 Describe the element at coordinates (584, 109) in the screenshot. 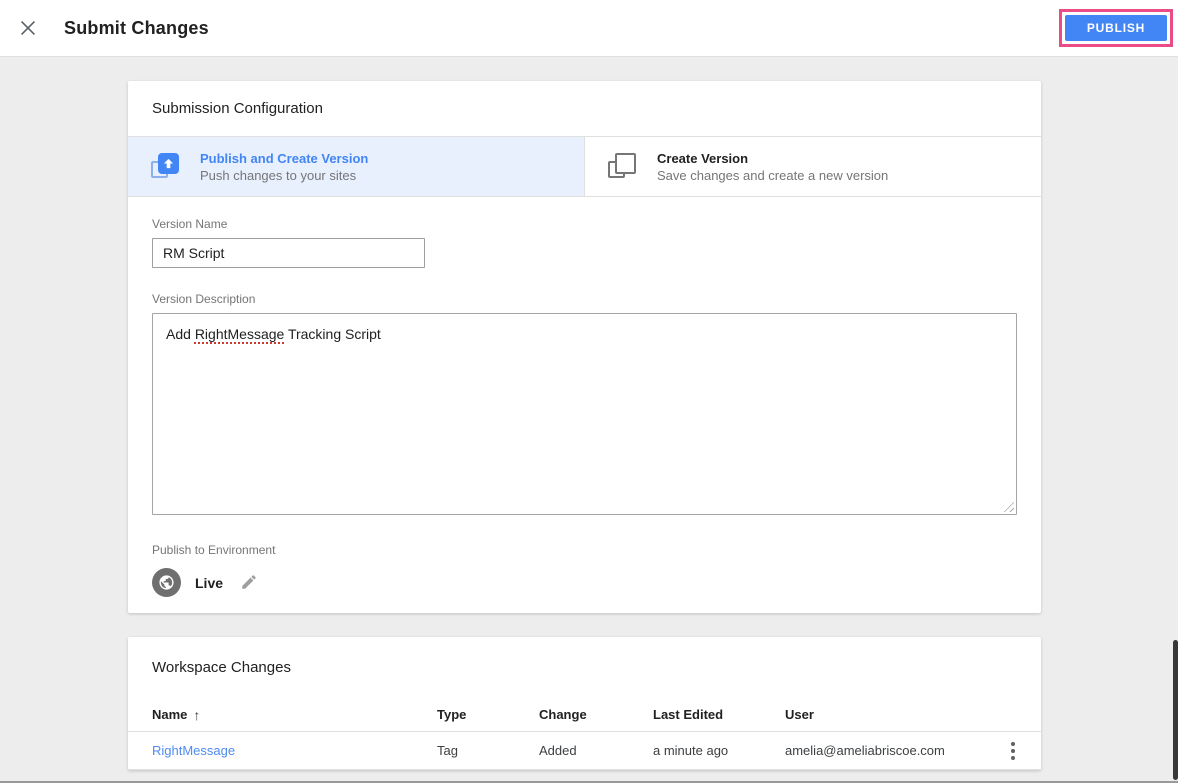

I see `submission-configuration-title: Submission Configuration` at that location.